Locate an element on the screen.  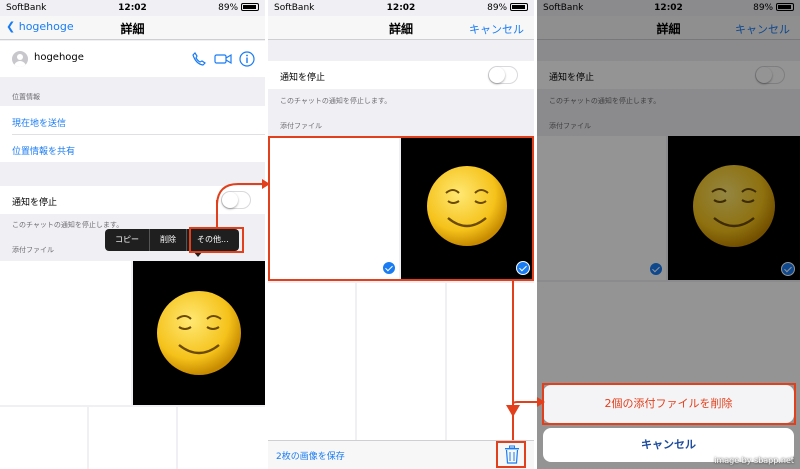
highlight-selected-attachments is located at coordinates (401, 208).